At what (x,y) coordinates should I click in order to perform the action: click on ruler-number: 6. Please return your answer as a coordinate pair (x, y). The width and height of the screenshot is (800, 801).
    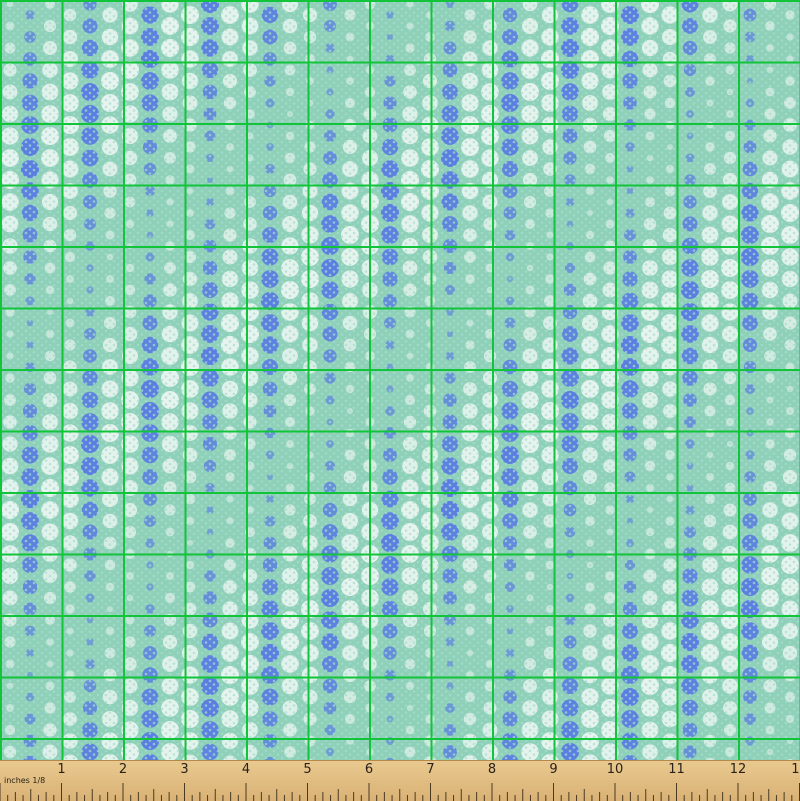
    Looking at the image, I should click on (369, 769).